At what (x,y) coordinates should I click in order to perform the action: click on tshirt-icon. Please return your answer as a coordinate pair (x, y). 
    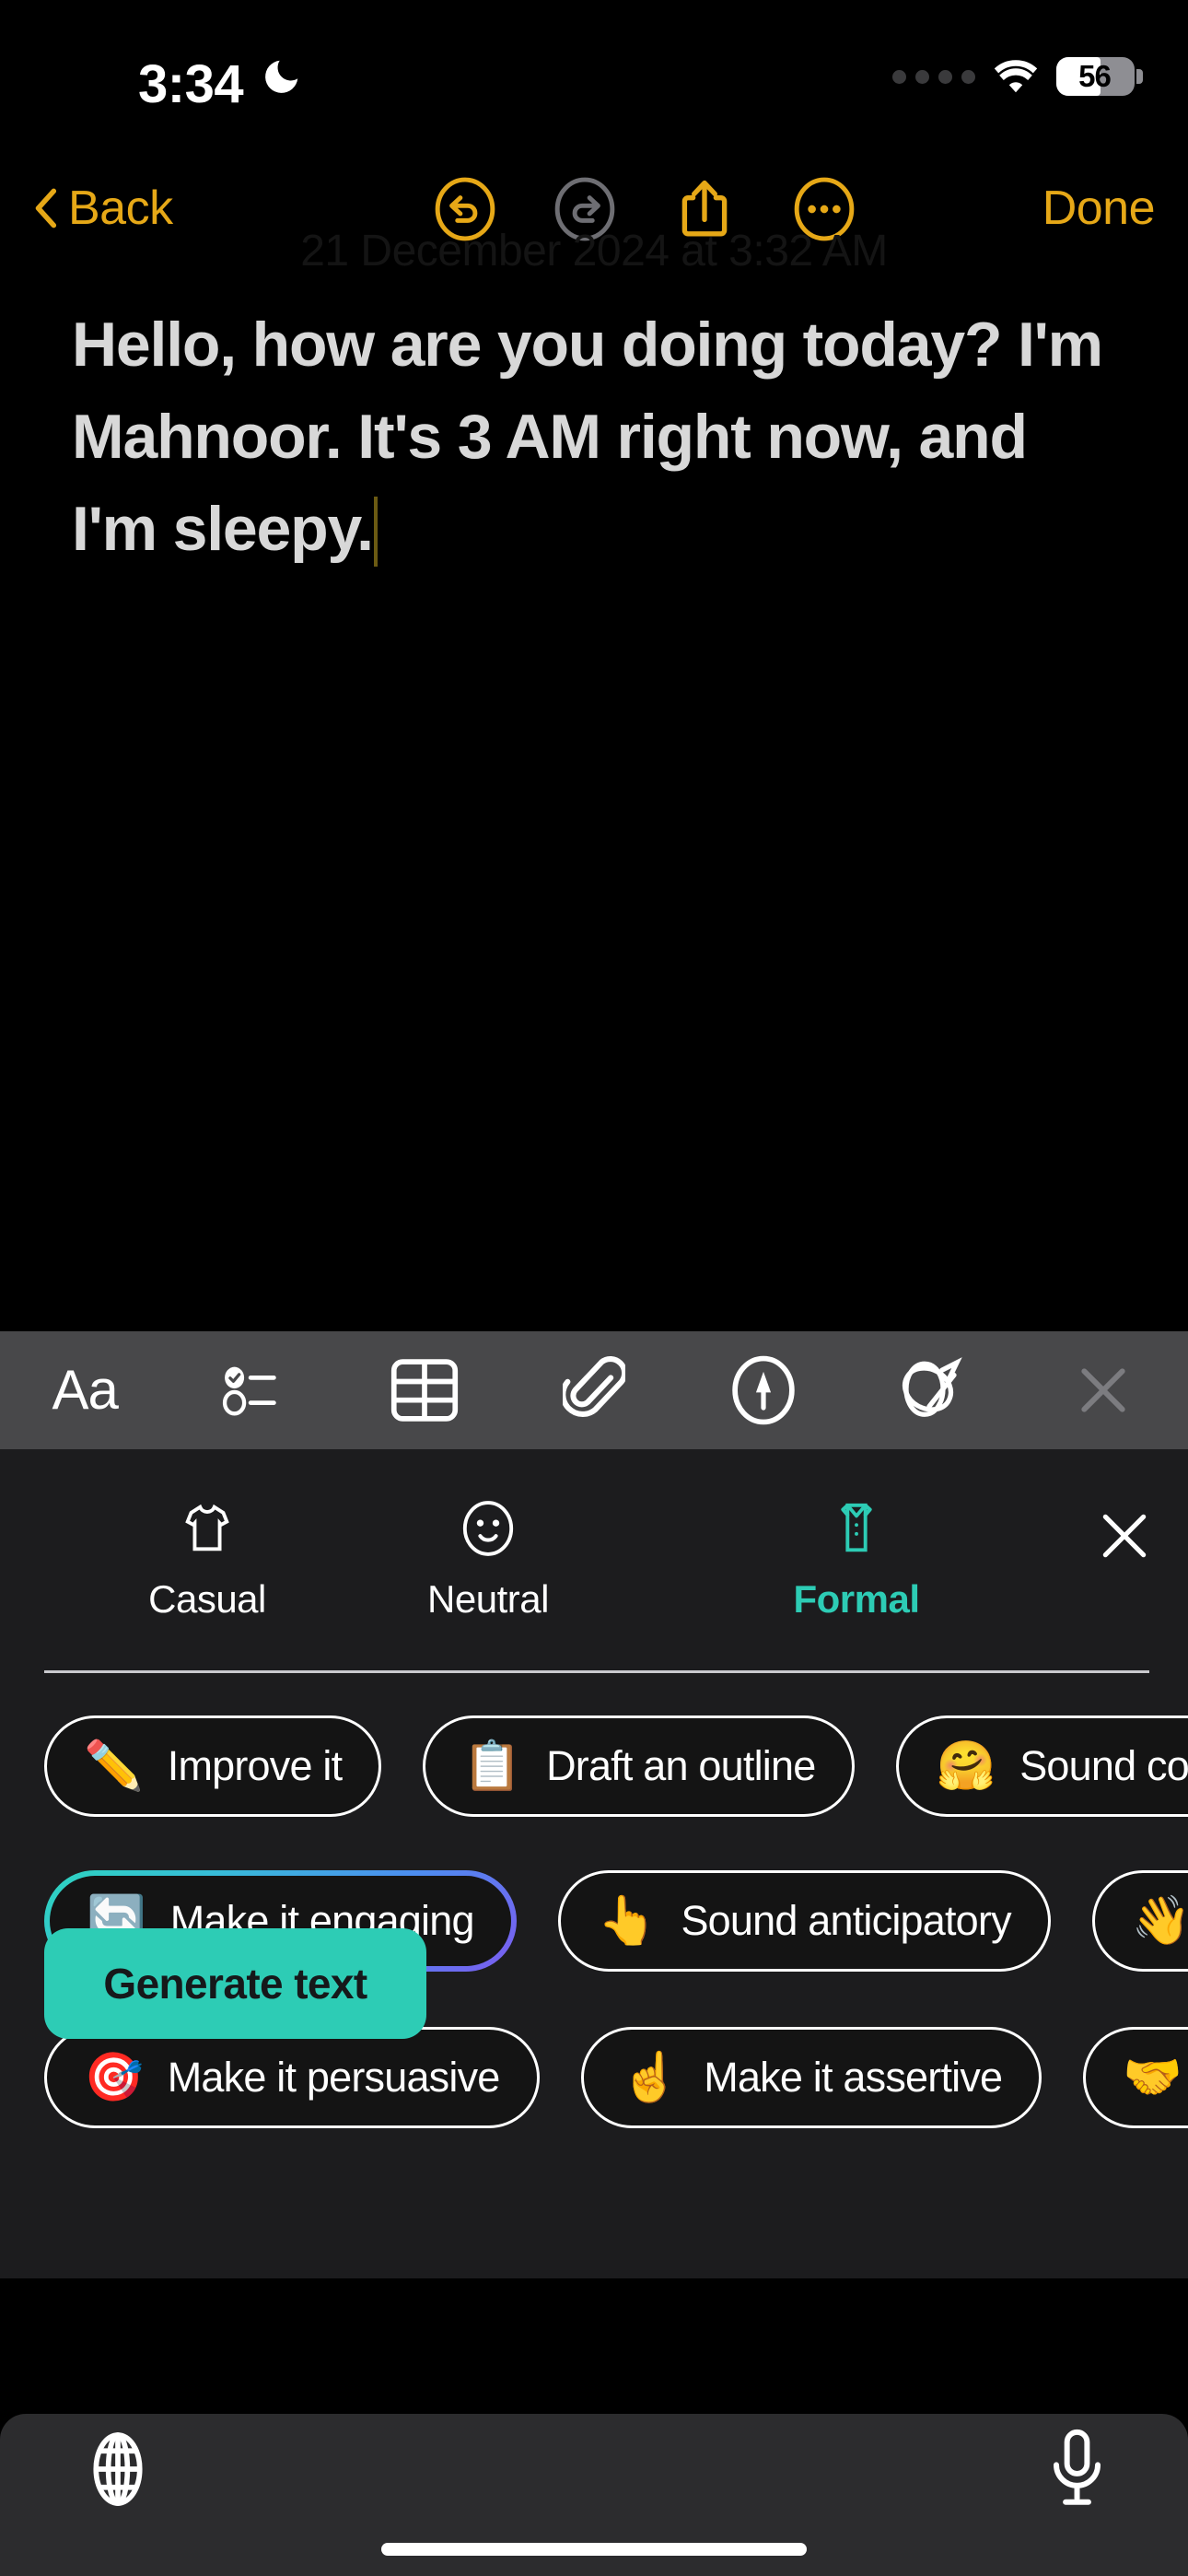
    Looking at the image, I should click on (207, 1528).